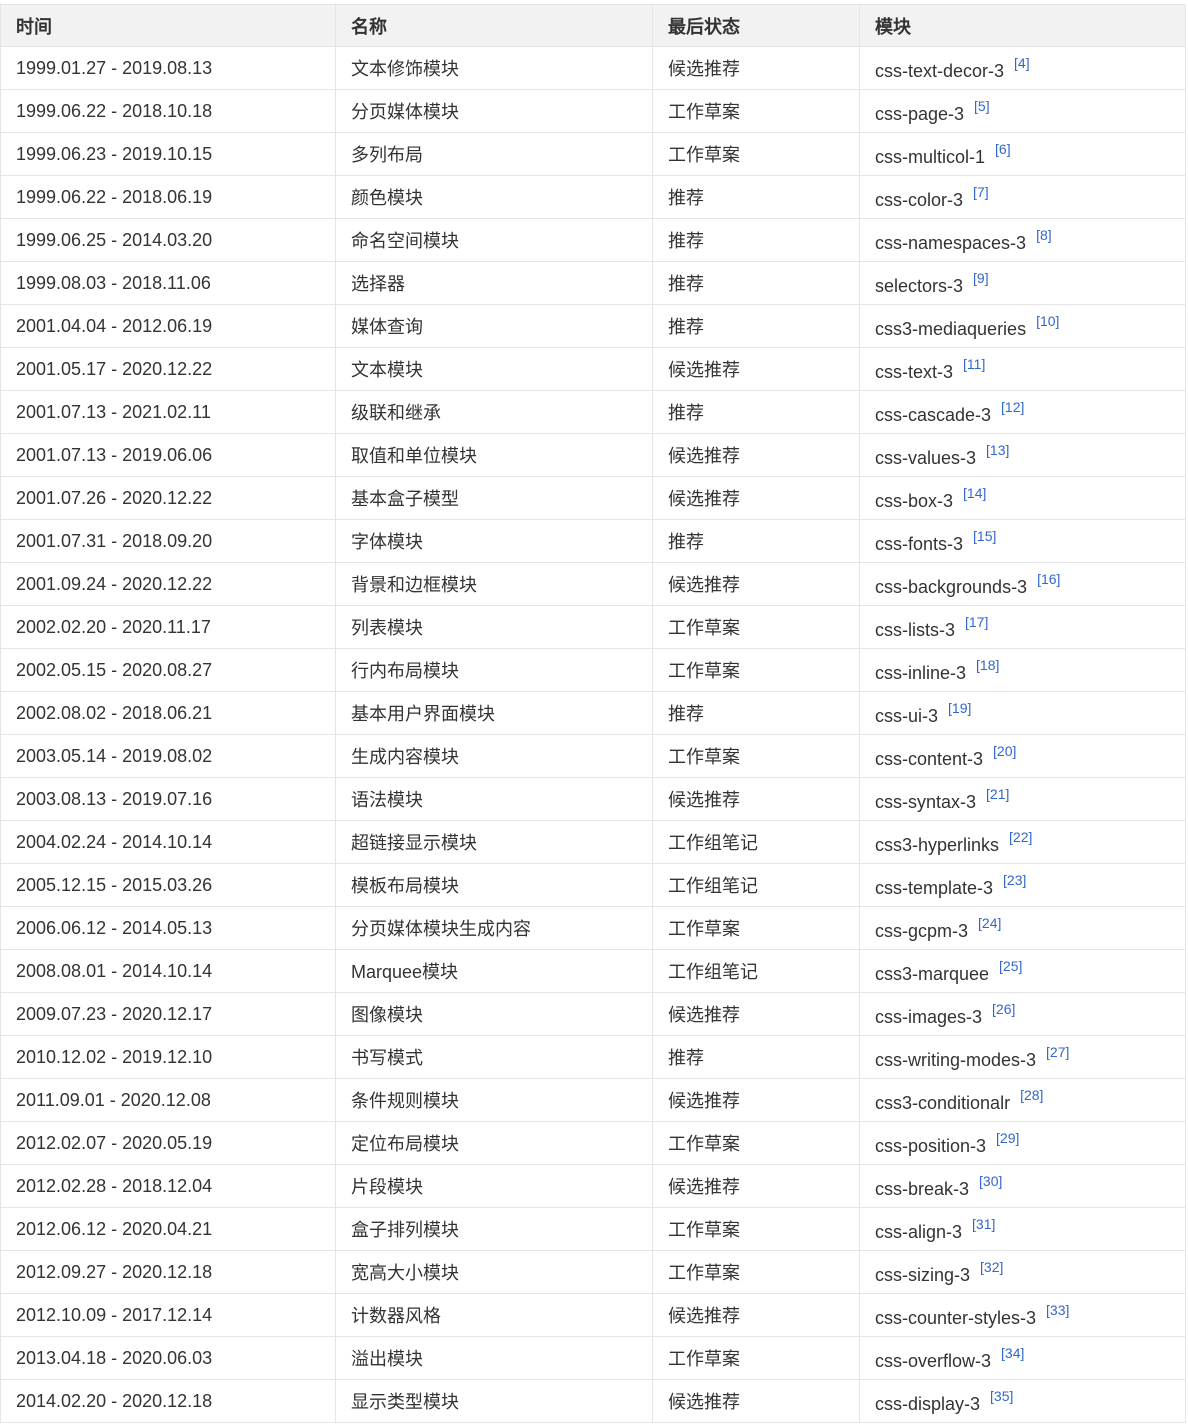  What do you see at coordinates (981, 278) in the screenshot?
I see `reference-link: [9]` at bounding box center [981, 278].